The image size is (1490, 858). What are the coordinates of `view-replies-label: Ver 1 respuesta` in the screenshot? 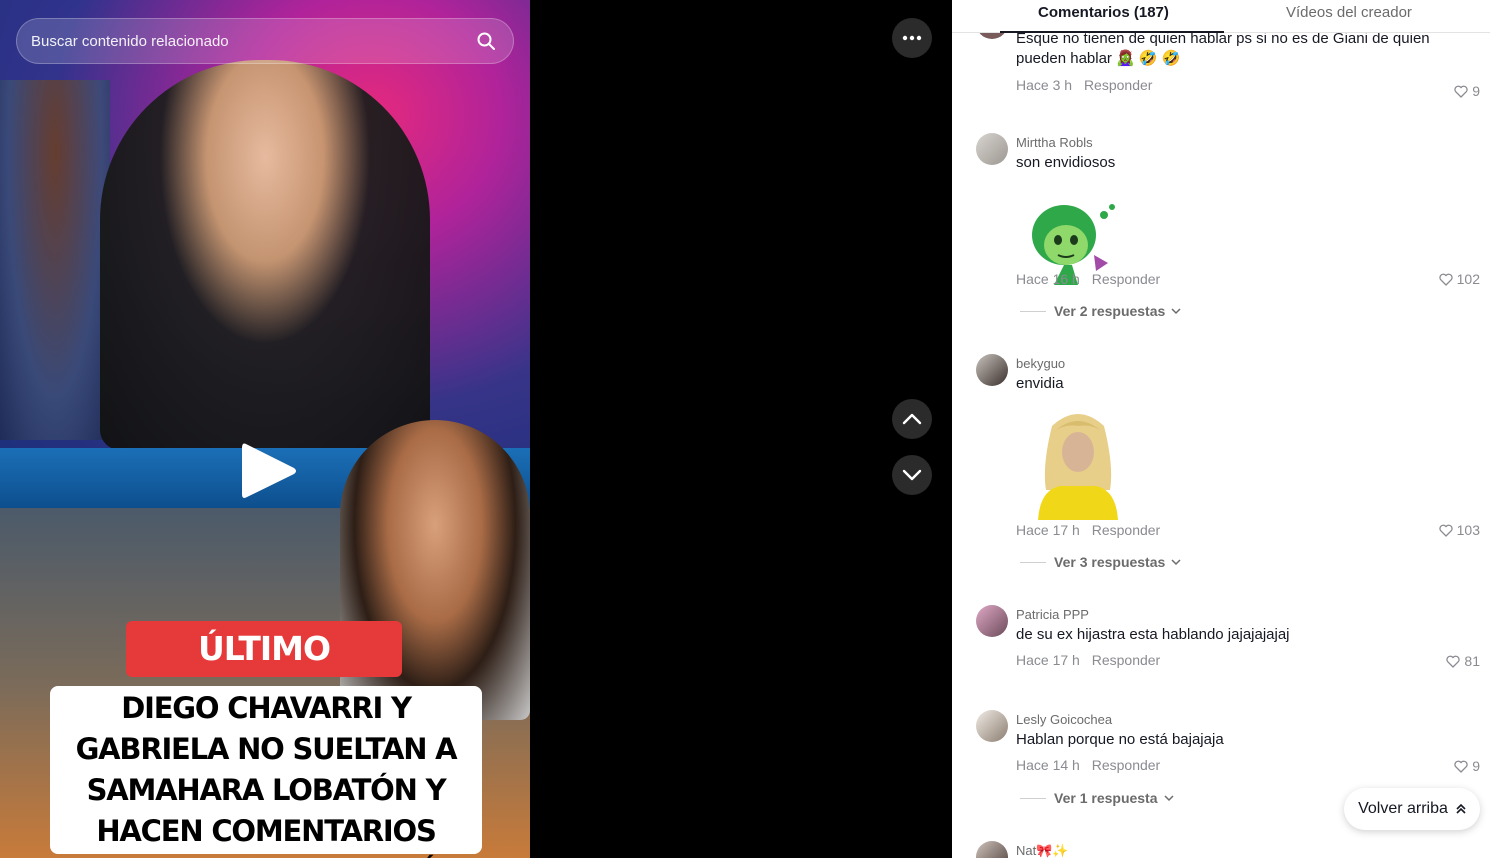 It's located at (1106, 798).